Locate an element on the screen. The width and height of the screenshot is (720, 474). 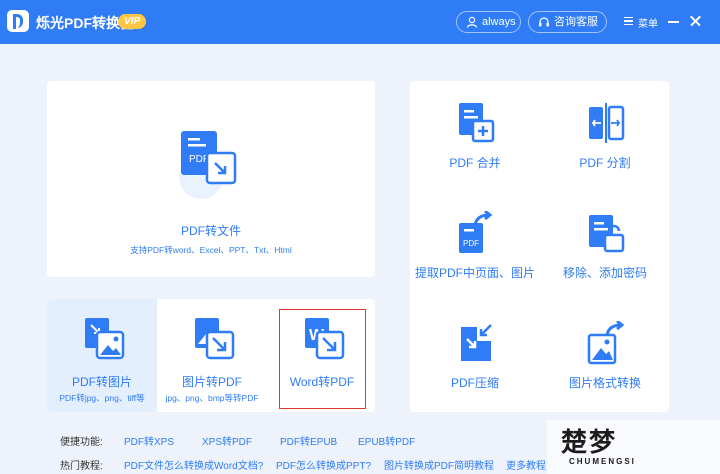
pdf-to-image-subtitle: PDF转jpg、png、tiff等 is located at coordinates (102, 398).